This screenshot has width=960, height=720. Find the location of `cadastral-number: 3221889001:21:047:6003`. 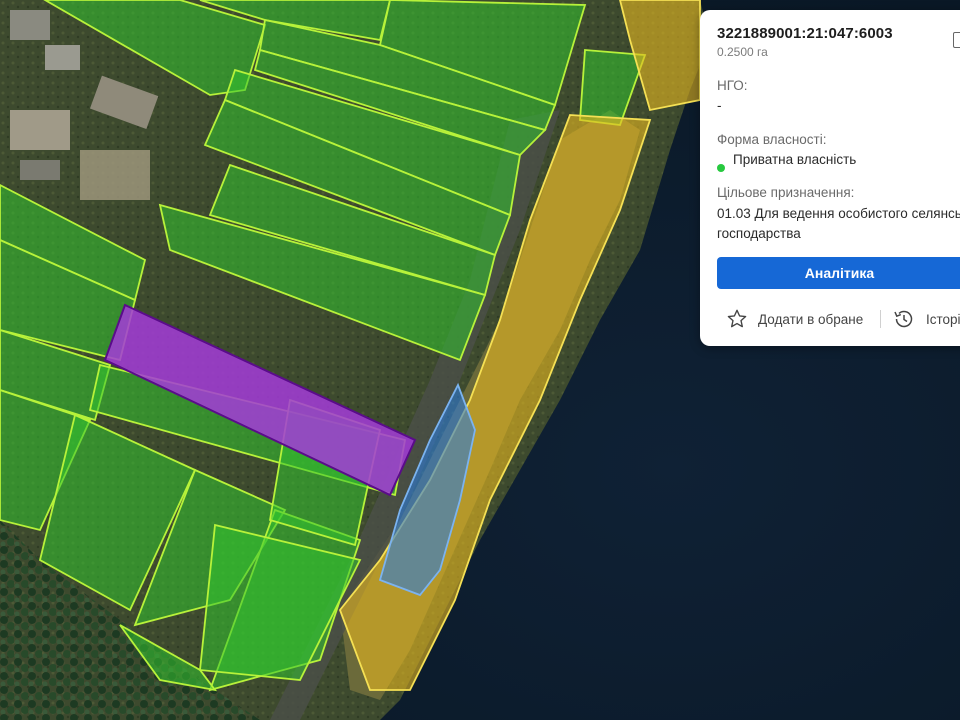

cadastral-number: 3221889001:21:047:6003 is located at coordinates (805, 33).